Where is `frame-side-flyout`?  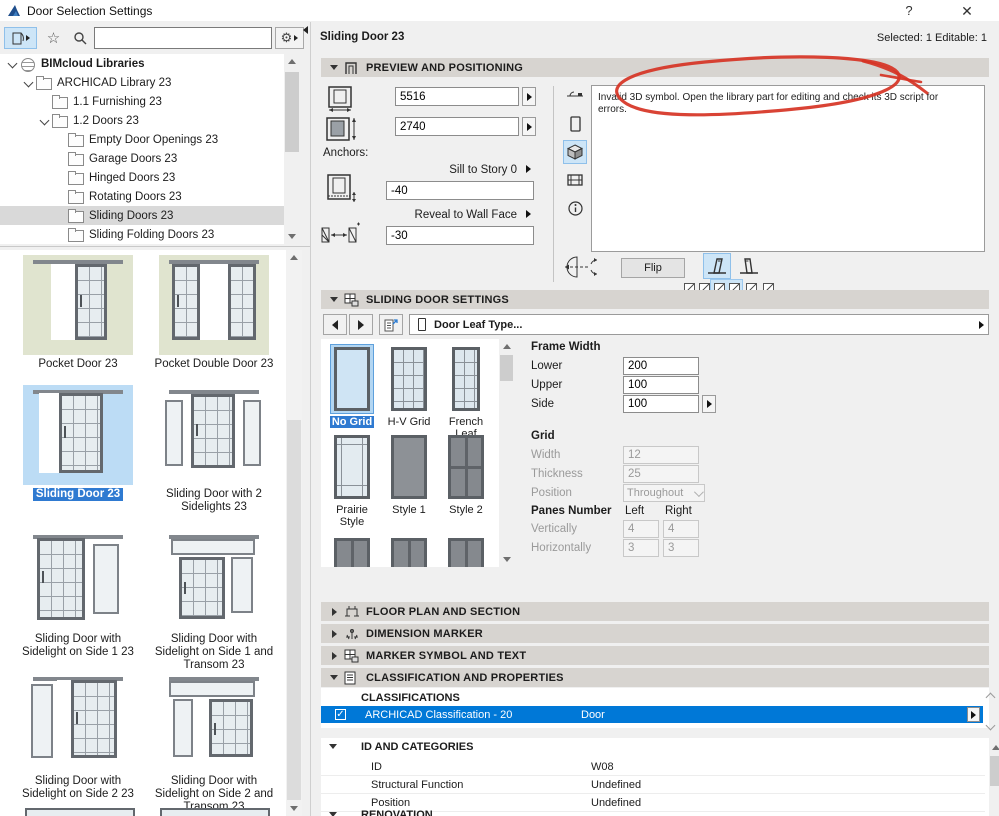
frame-side-flyout is located at coordinates (709, 404).